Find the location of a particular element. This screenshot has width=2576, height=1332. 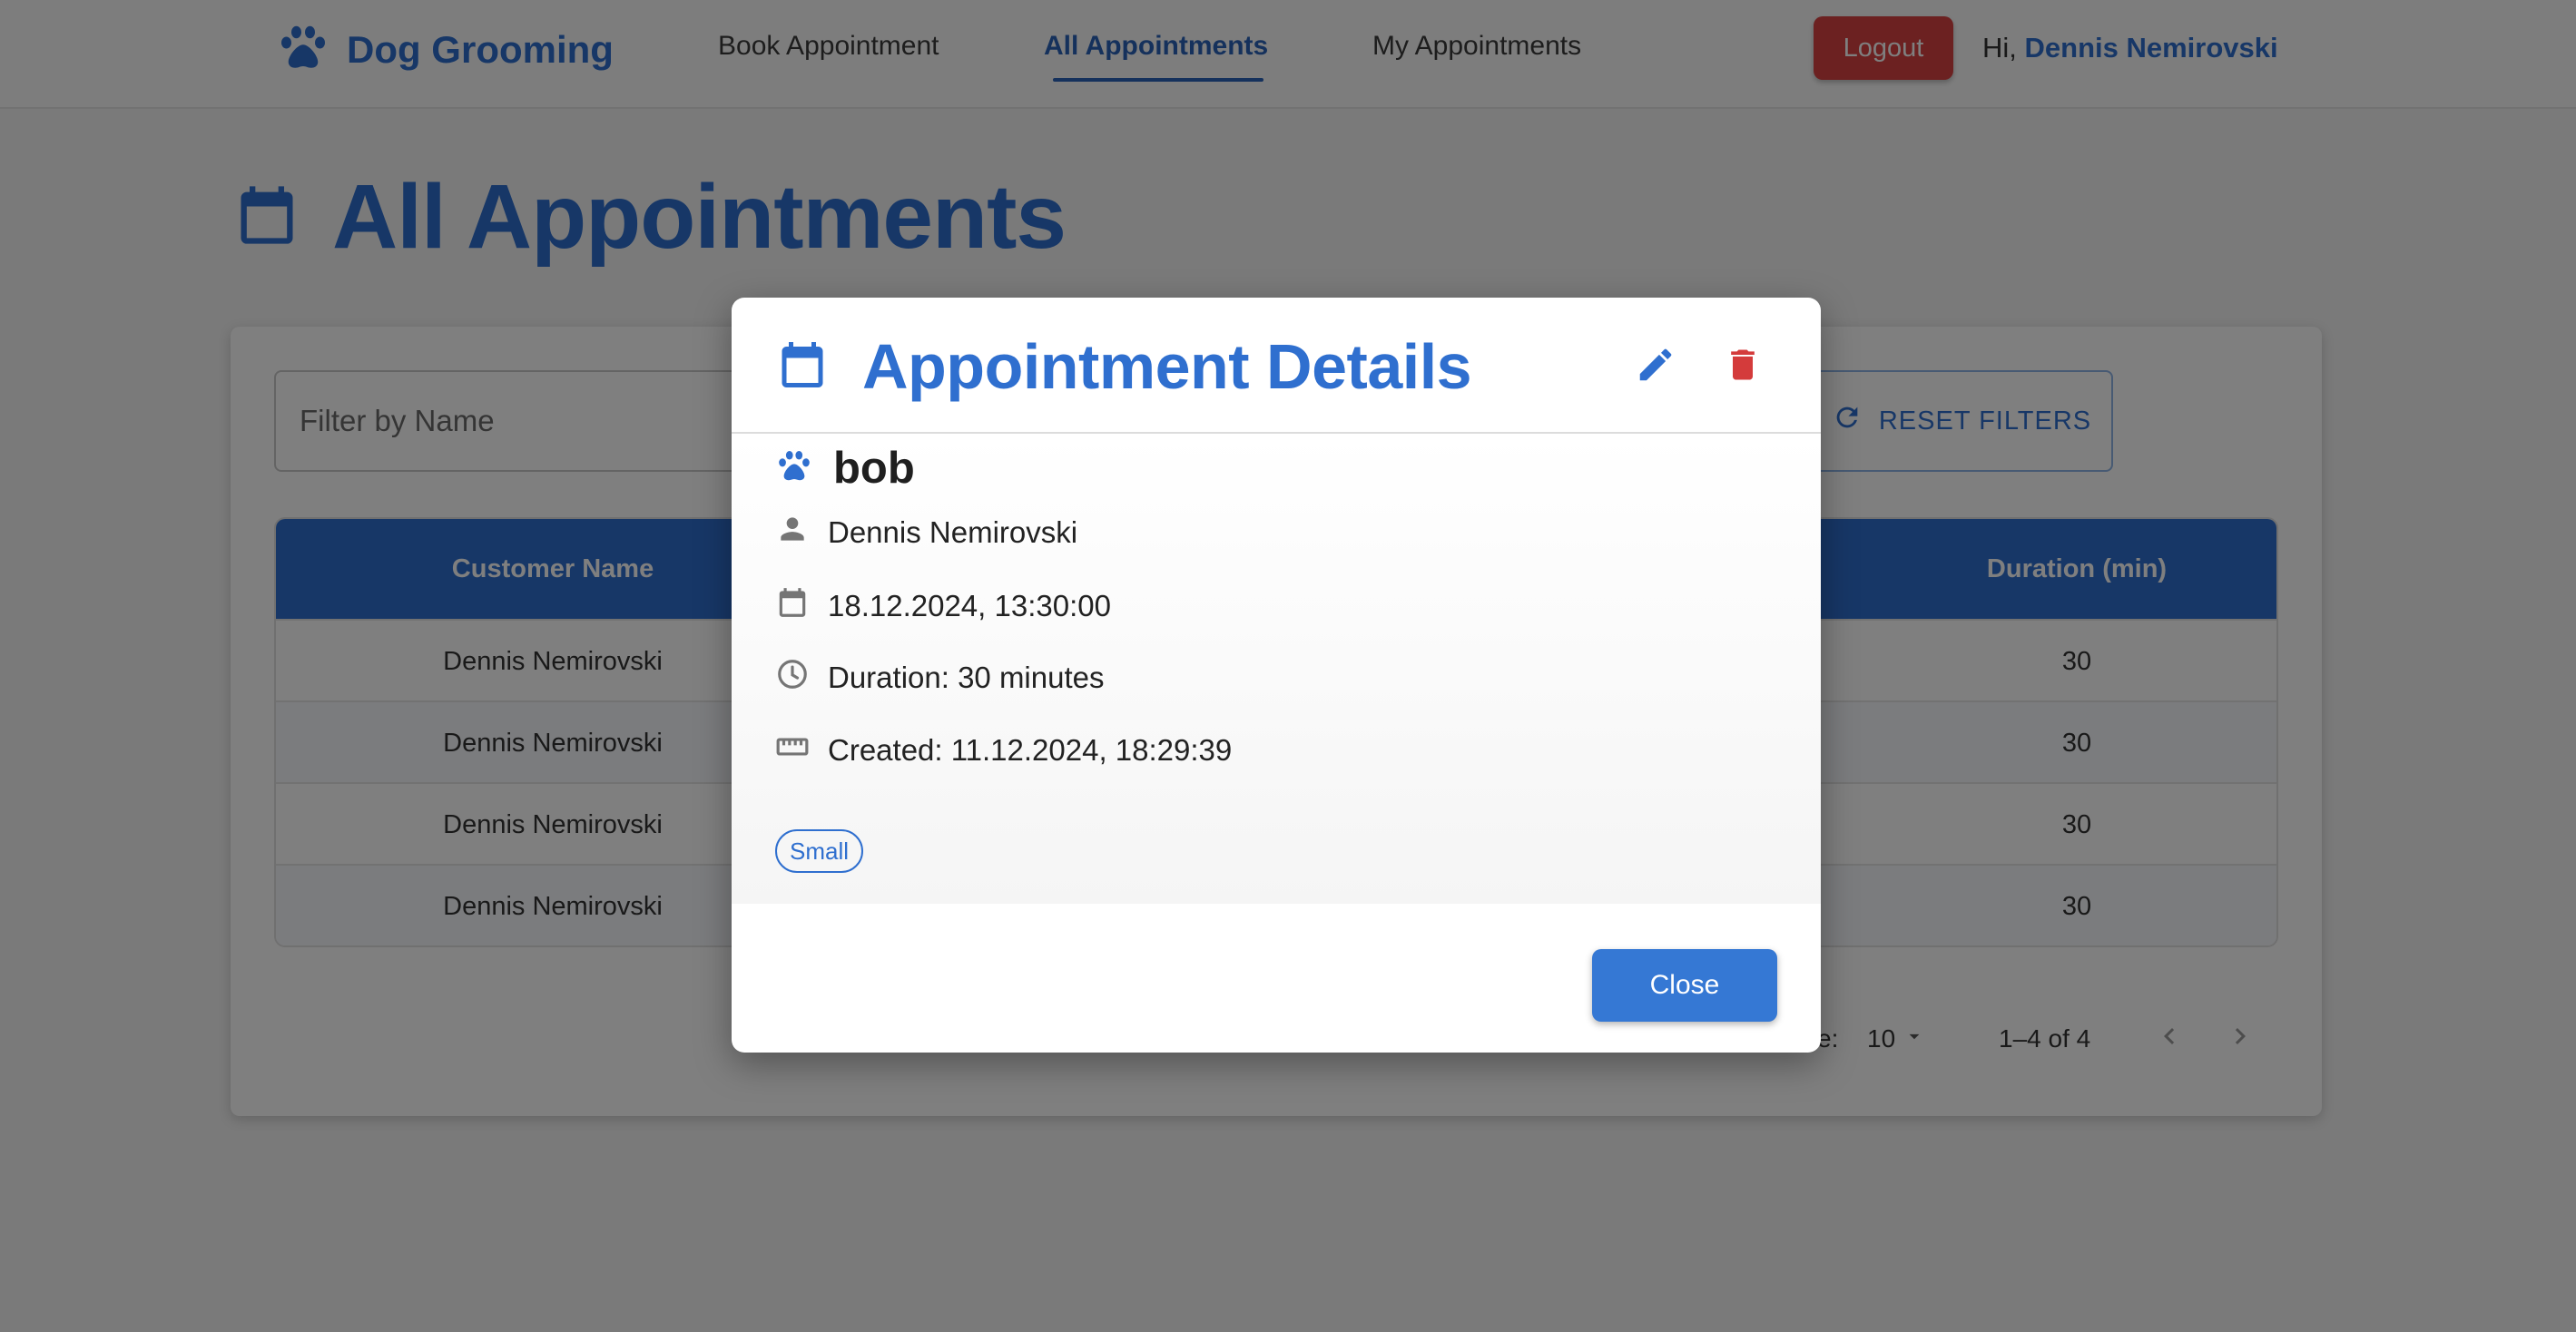

created-row: Created: 11.12.2024, 18:29:39 is located at coordinates (1003, 750).